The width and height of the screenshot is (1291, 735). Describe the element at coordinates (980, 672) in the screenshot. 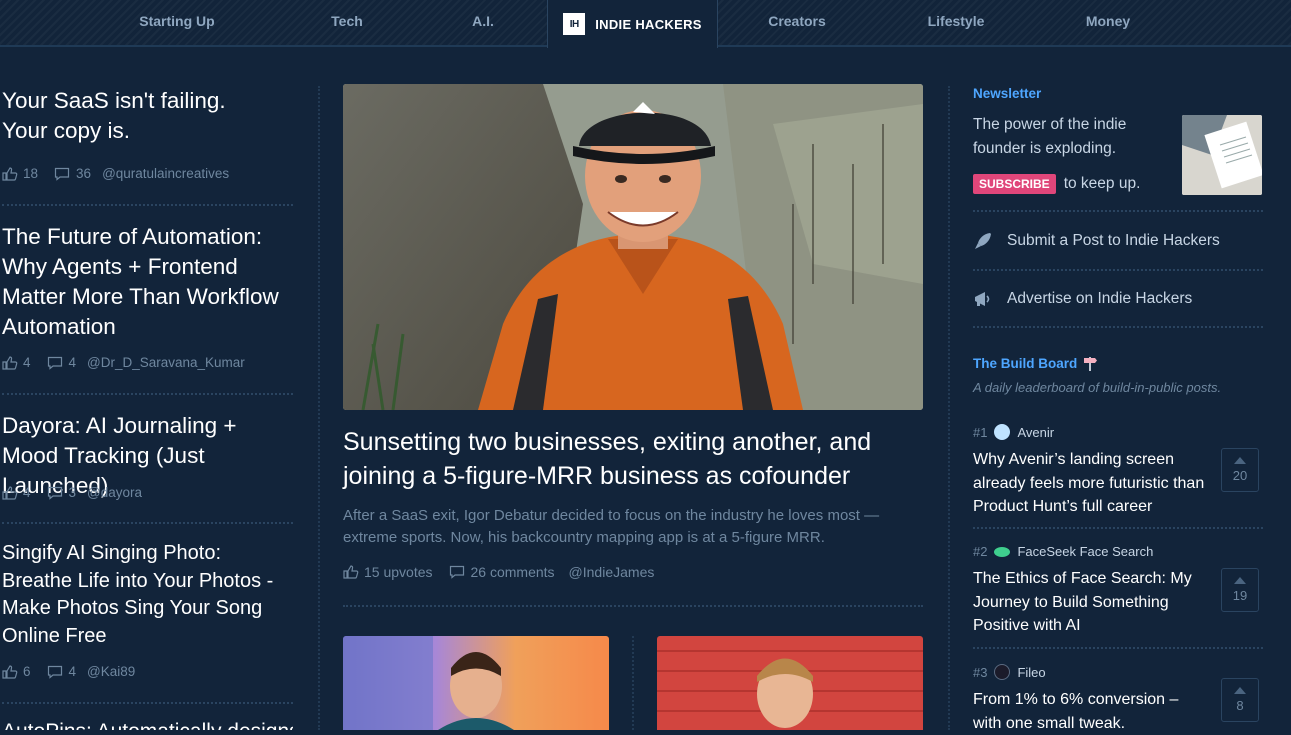

I see `rank: #3` at that location.